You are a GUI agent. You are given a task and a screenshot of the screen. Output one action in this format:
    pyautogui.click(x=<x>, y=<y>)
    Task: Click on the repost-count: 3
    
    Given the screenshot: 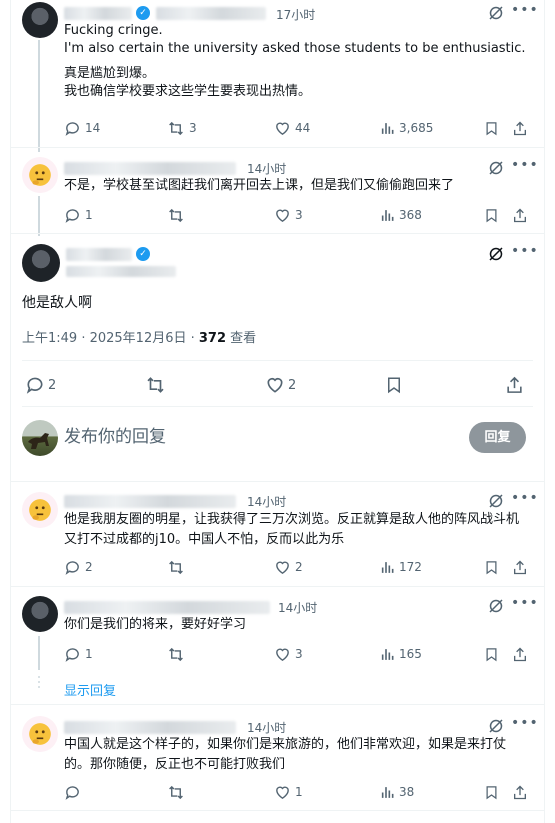 What is the action you would take?
    pyautogui.click(x=193, y=128)
    